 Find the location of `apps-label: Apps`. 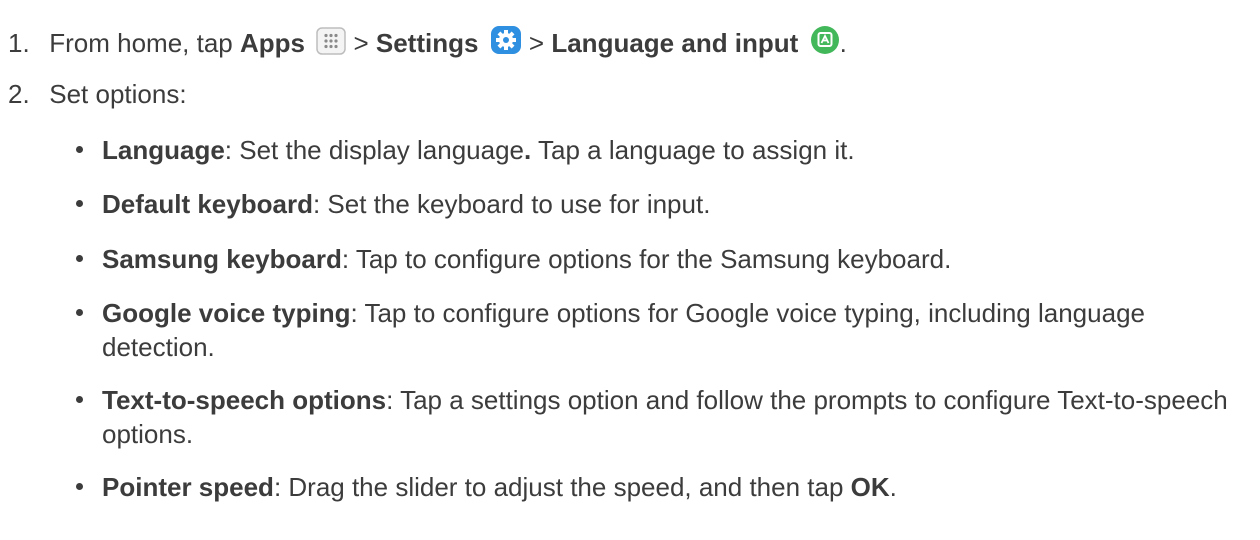

apps-label: Apps is located at coordinates (272, 43).